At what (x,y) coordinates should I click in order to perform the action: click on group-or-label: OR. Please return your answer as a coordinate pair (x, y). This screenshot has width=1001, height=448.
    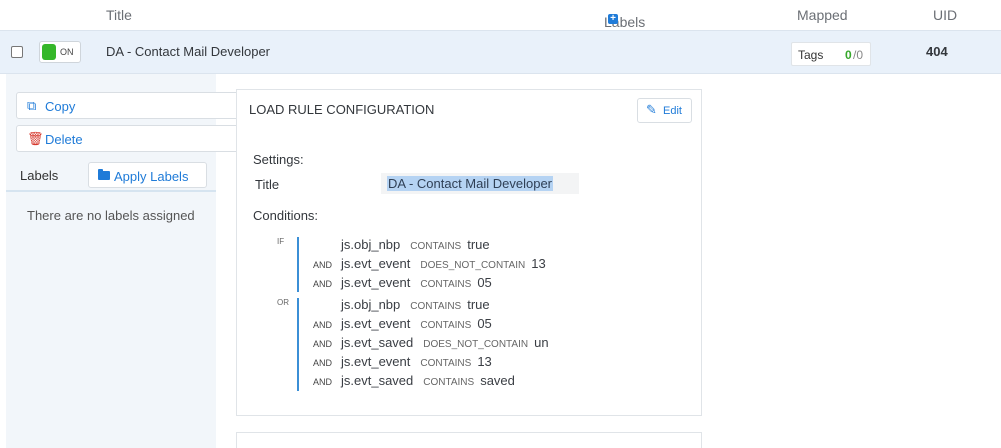
    Looking at the image, I should click on (283, 302).